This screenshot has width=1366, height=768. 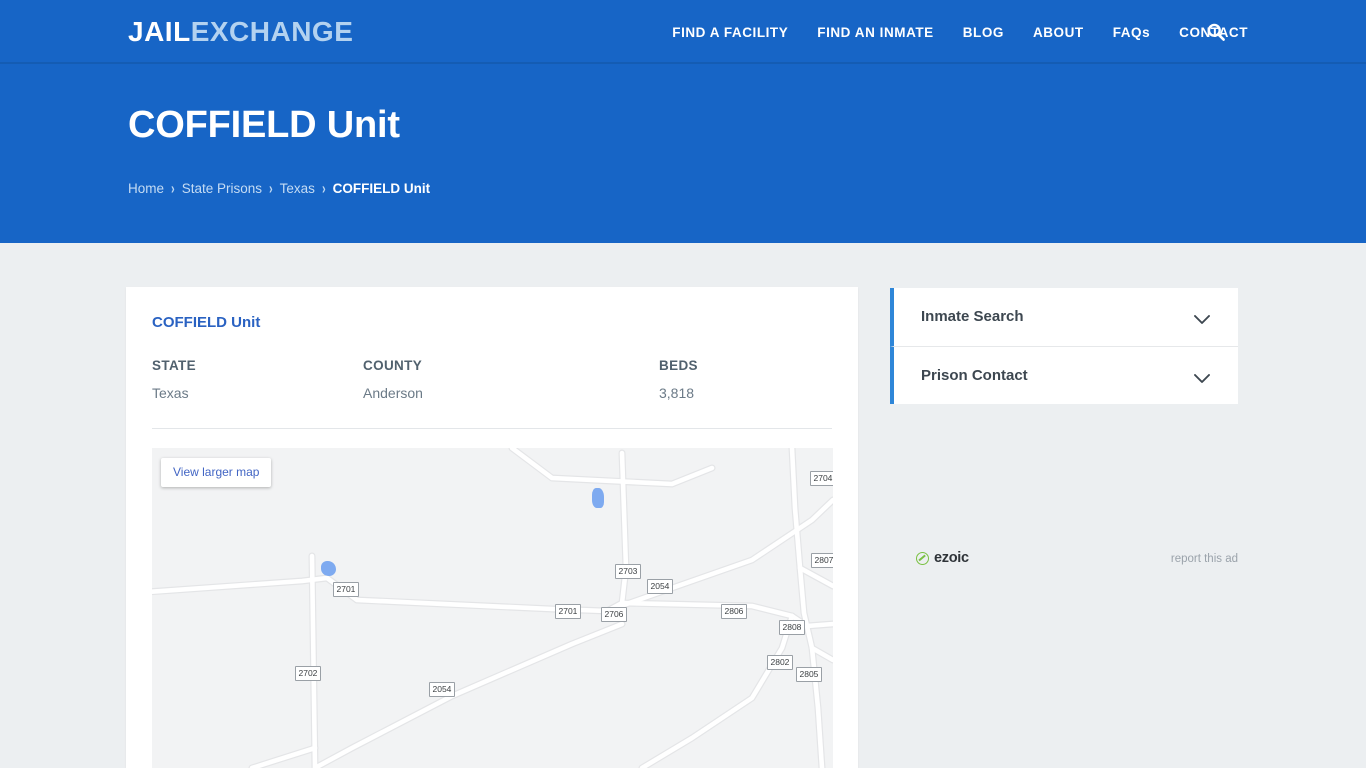 What do you see at coordinates (974, 375) in the screenshot?
I see `accordion-title: Prison Contact` at bounding box center [974, 375].